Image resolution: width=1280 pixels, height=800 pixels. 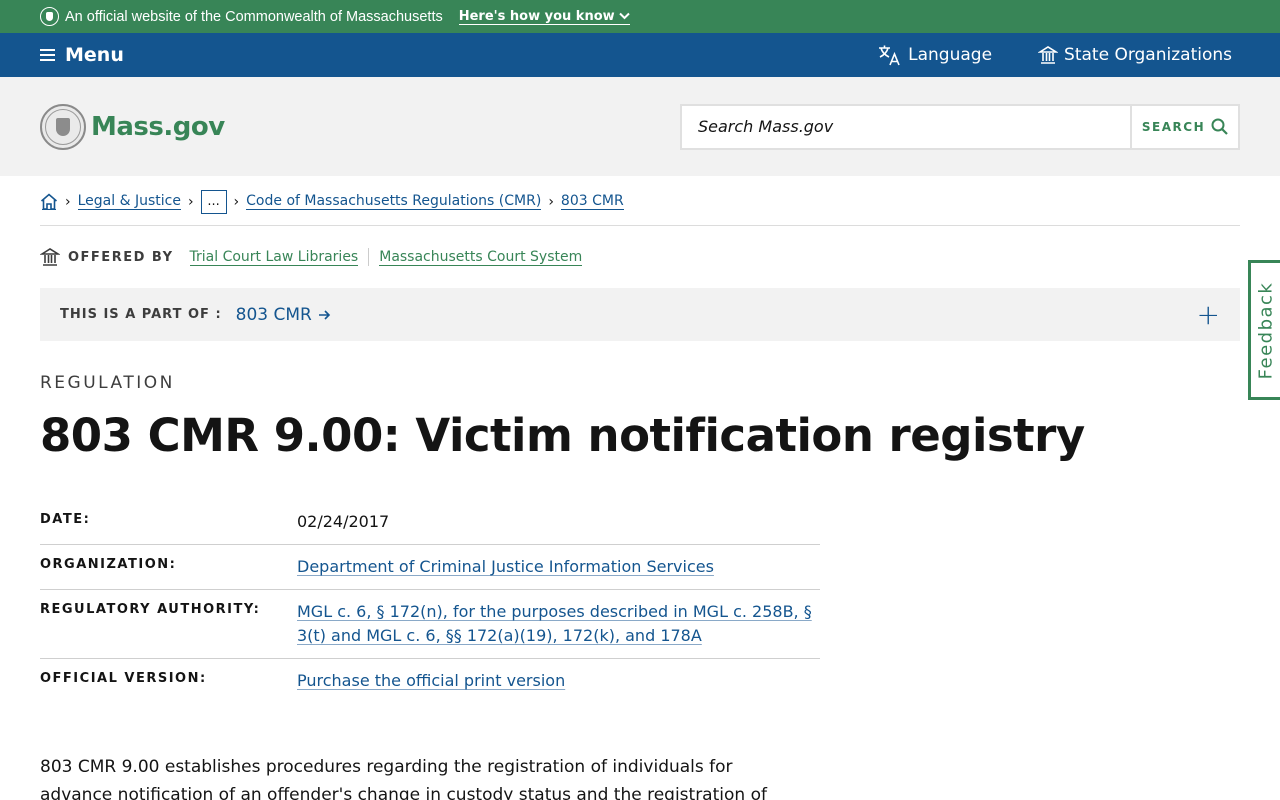 What do you see at coordinates (123, 678) in the screenshot?
I see `detail-key: OFFICIAL VERSION:` at bounding box center [123, 678].